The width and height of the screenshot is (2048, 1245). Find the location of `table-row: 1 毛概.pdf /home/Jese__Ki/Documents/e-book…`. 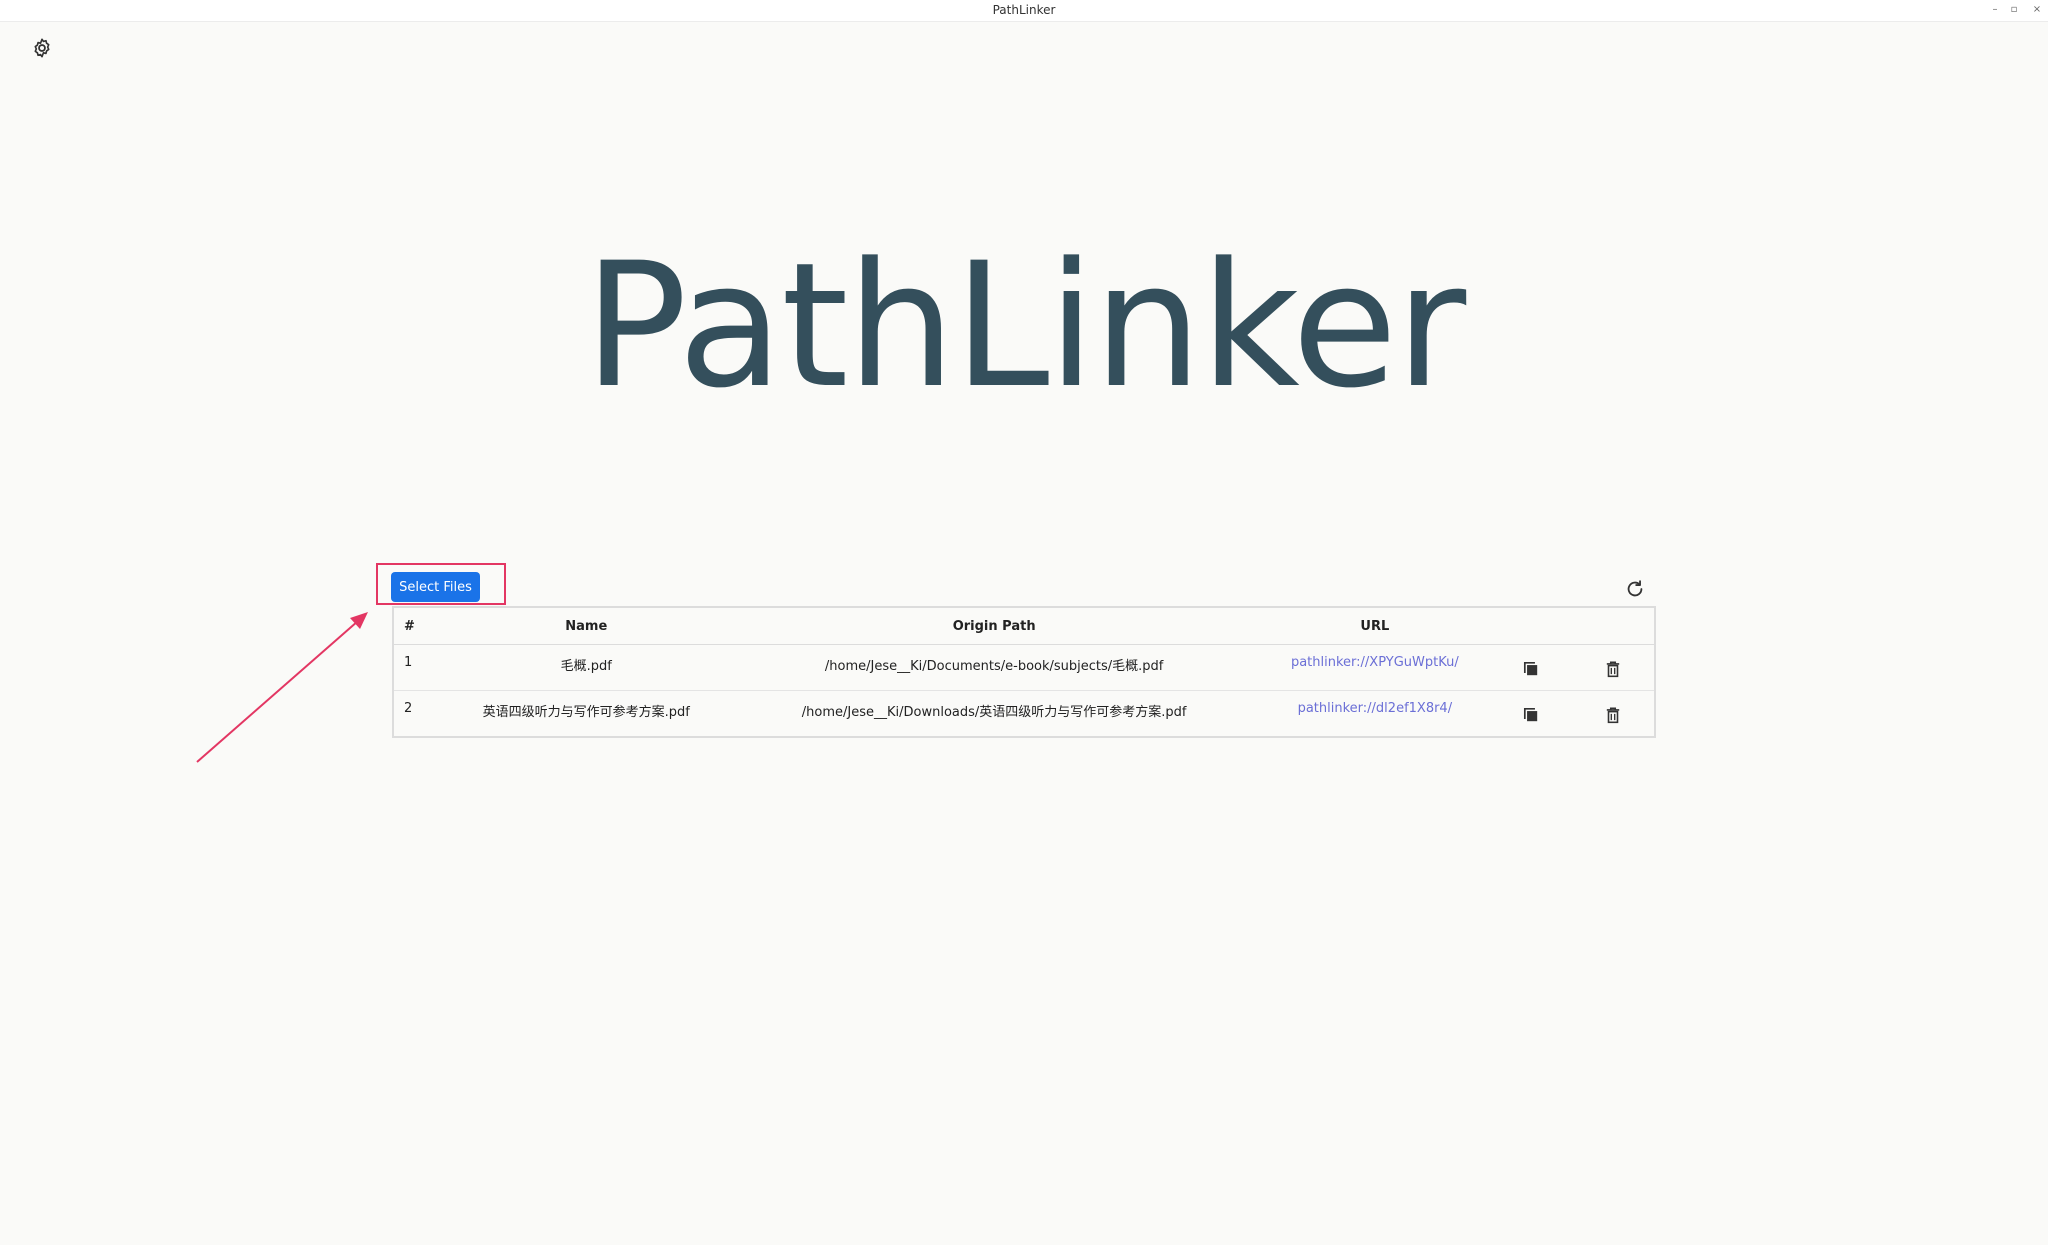

table-row: 1 毛概.pdf /home/Jese__Ki/Documents/e-book… is located at coordinates (1024, 667).